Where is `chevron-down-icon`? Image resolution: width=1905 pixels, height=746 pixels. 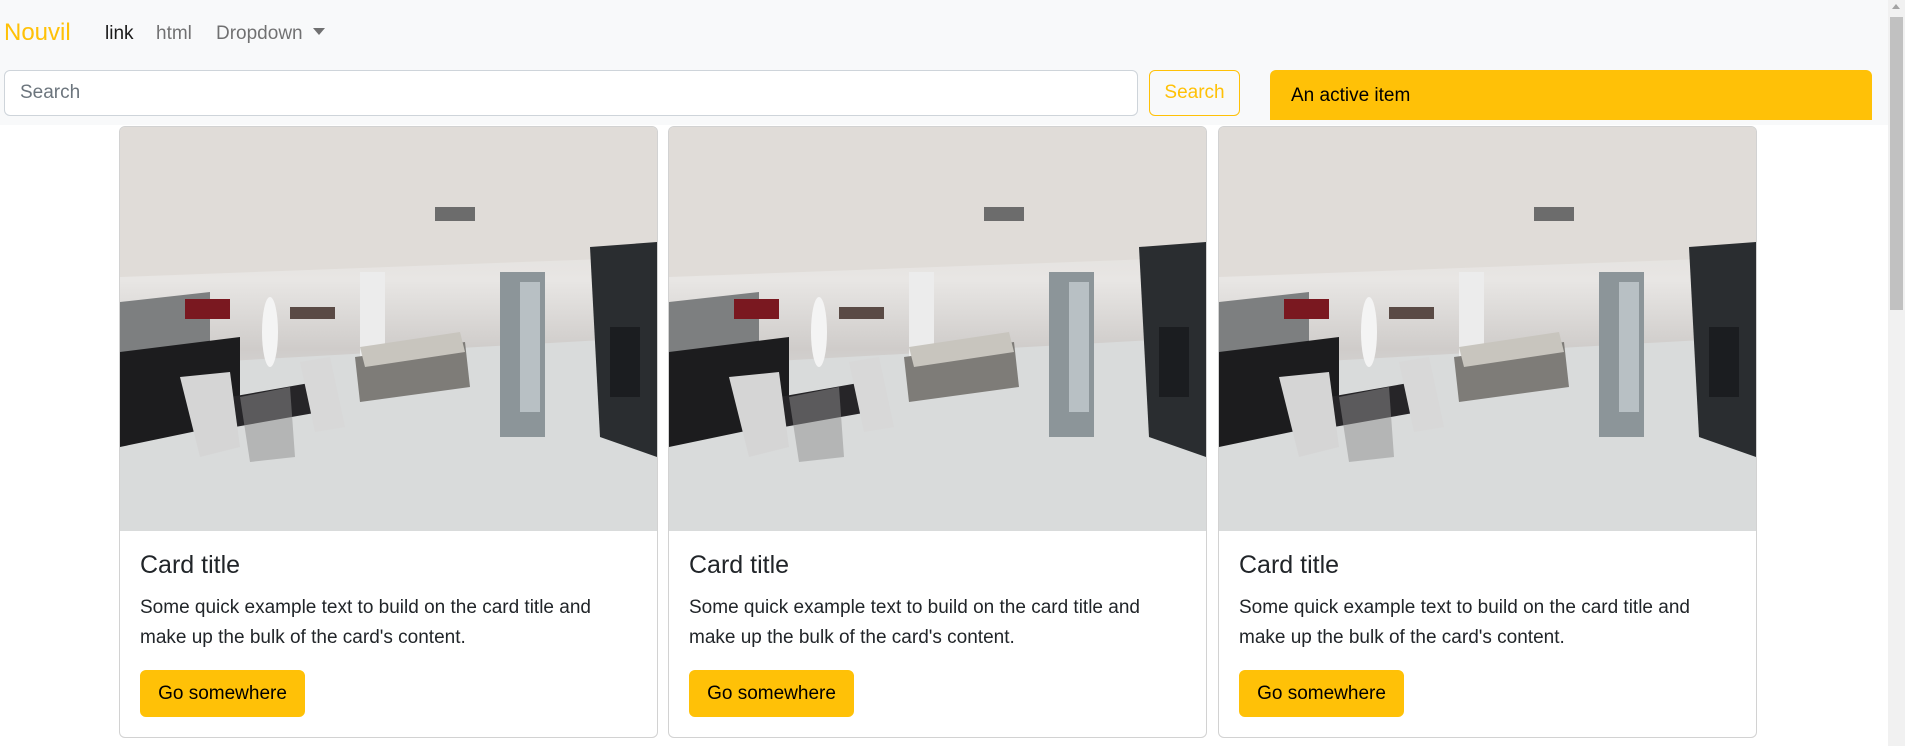 chevron-down-icon is located at coordinates (318, 31).